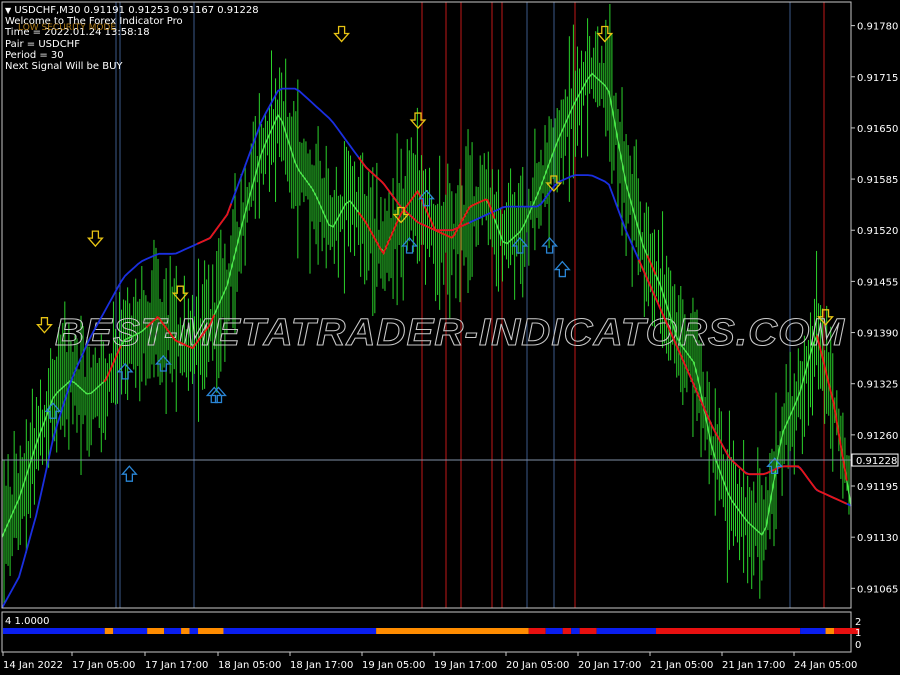 This screenshot has width=900, height=675. What do you see at coordinates (858, 633) in the screenshot?
I see `indicator-scale-label: 1` at bounding box center [858, 633].